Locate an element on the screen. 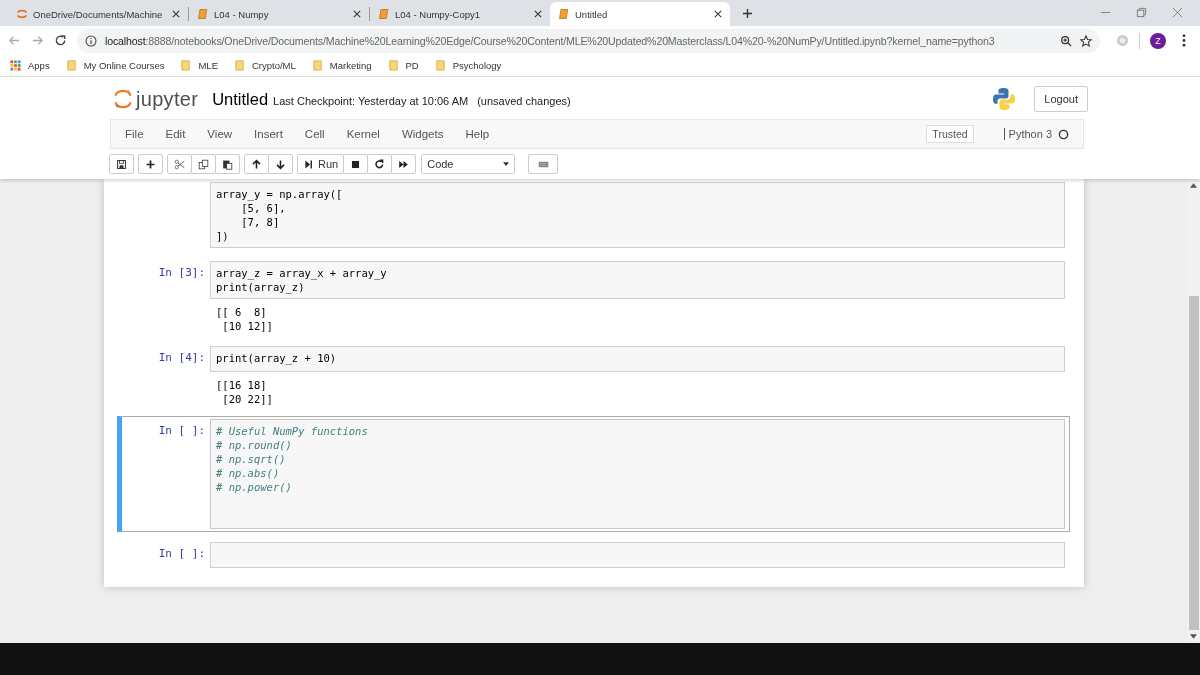 The image size is (1200, 675). cut-button is located at coordinates (179, 164).